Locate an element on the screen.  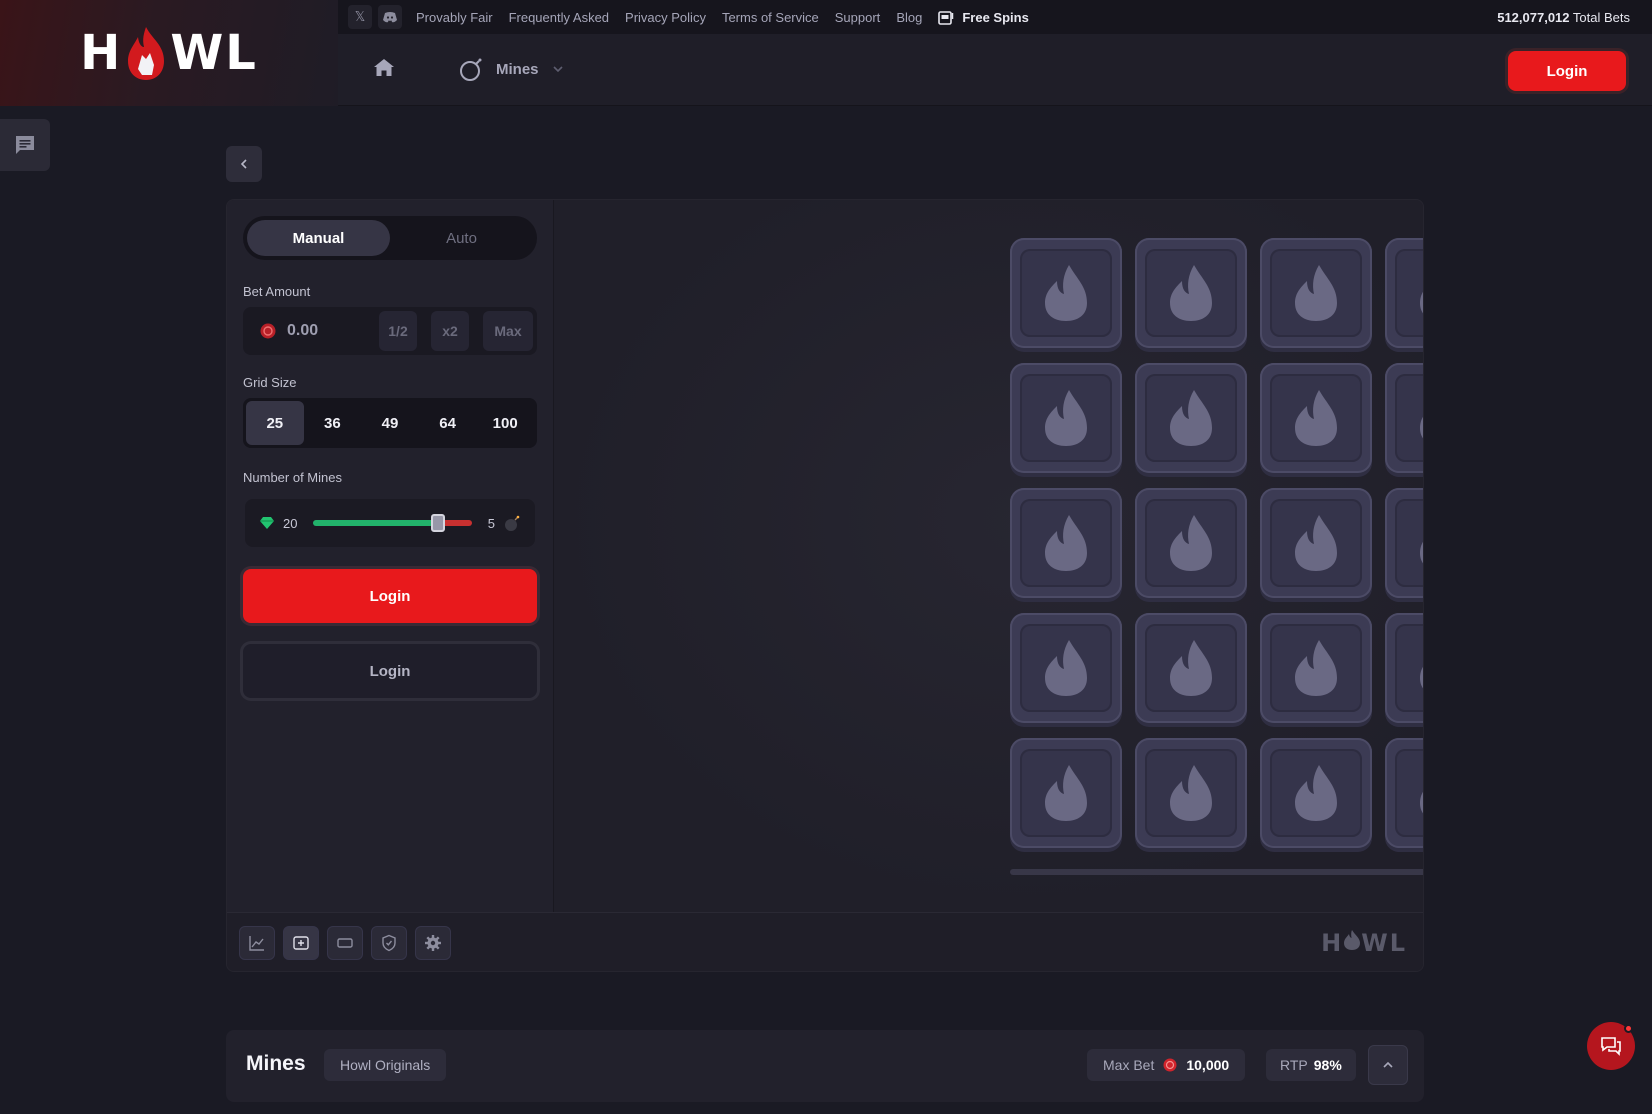
footer-logo-left: H is located at coordinates (1332, 943).